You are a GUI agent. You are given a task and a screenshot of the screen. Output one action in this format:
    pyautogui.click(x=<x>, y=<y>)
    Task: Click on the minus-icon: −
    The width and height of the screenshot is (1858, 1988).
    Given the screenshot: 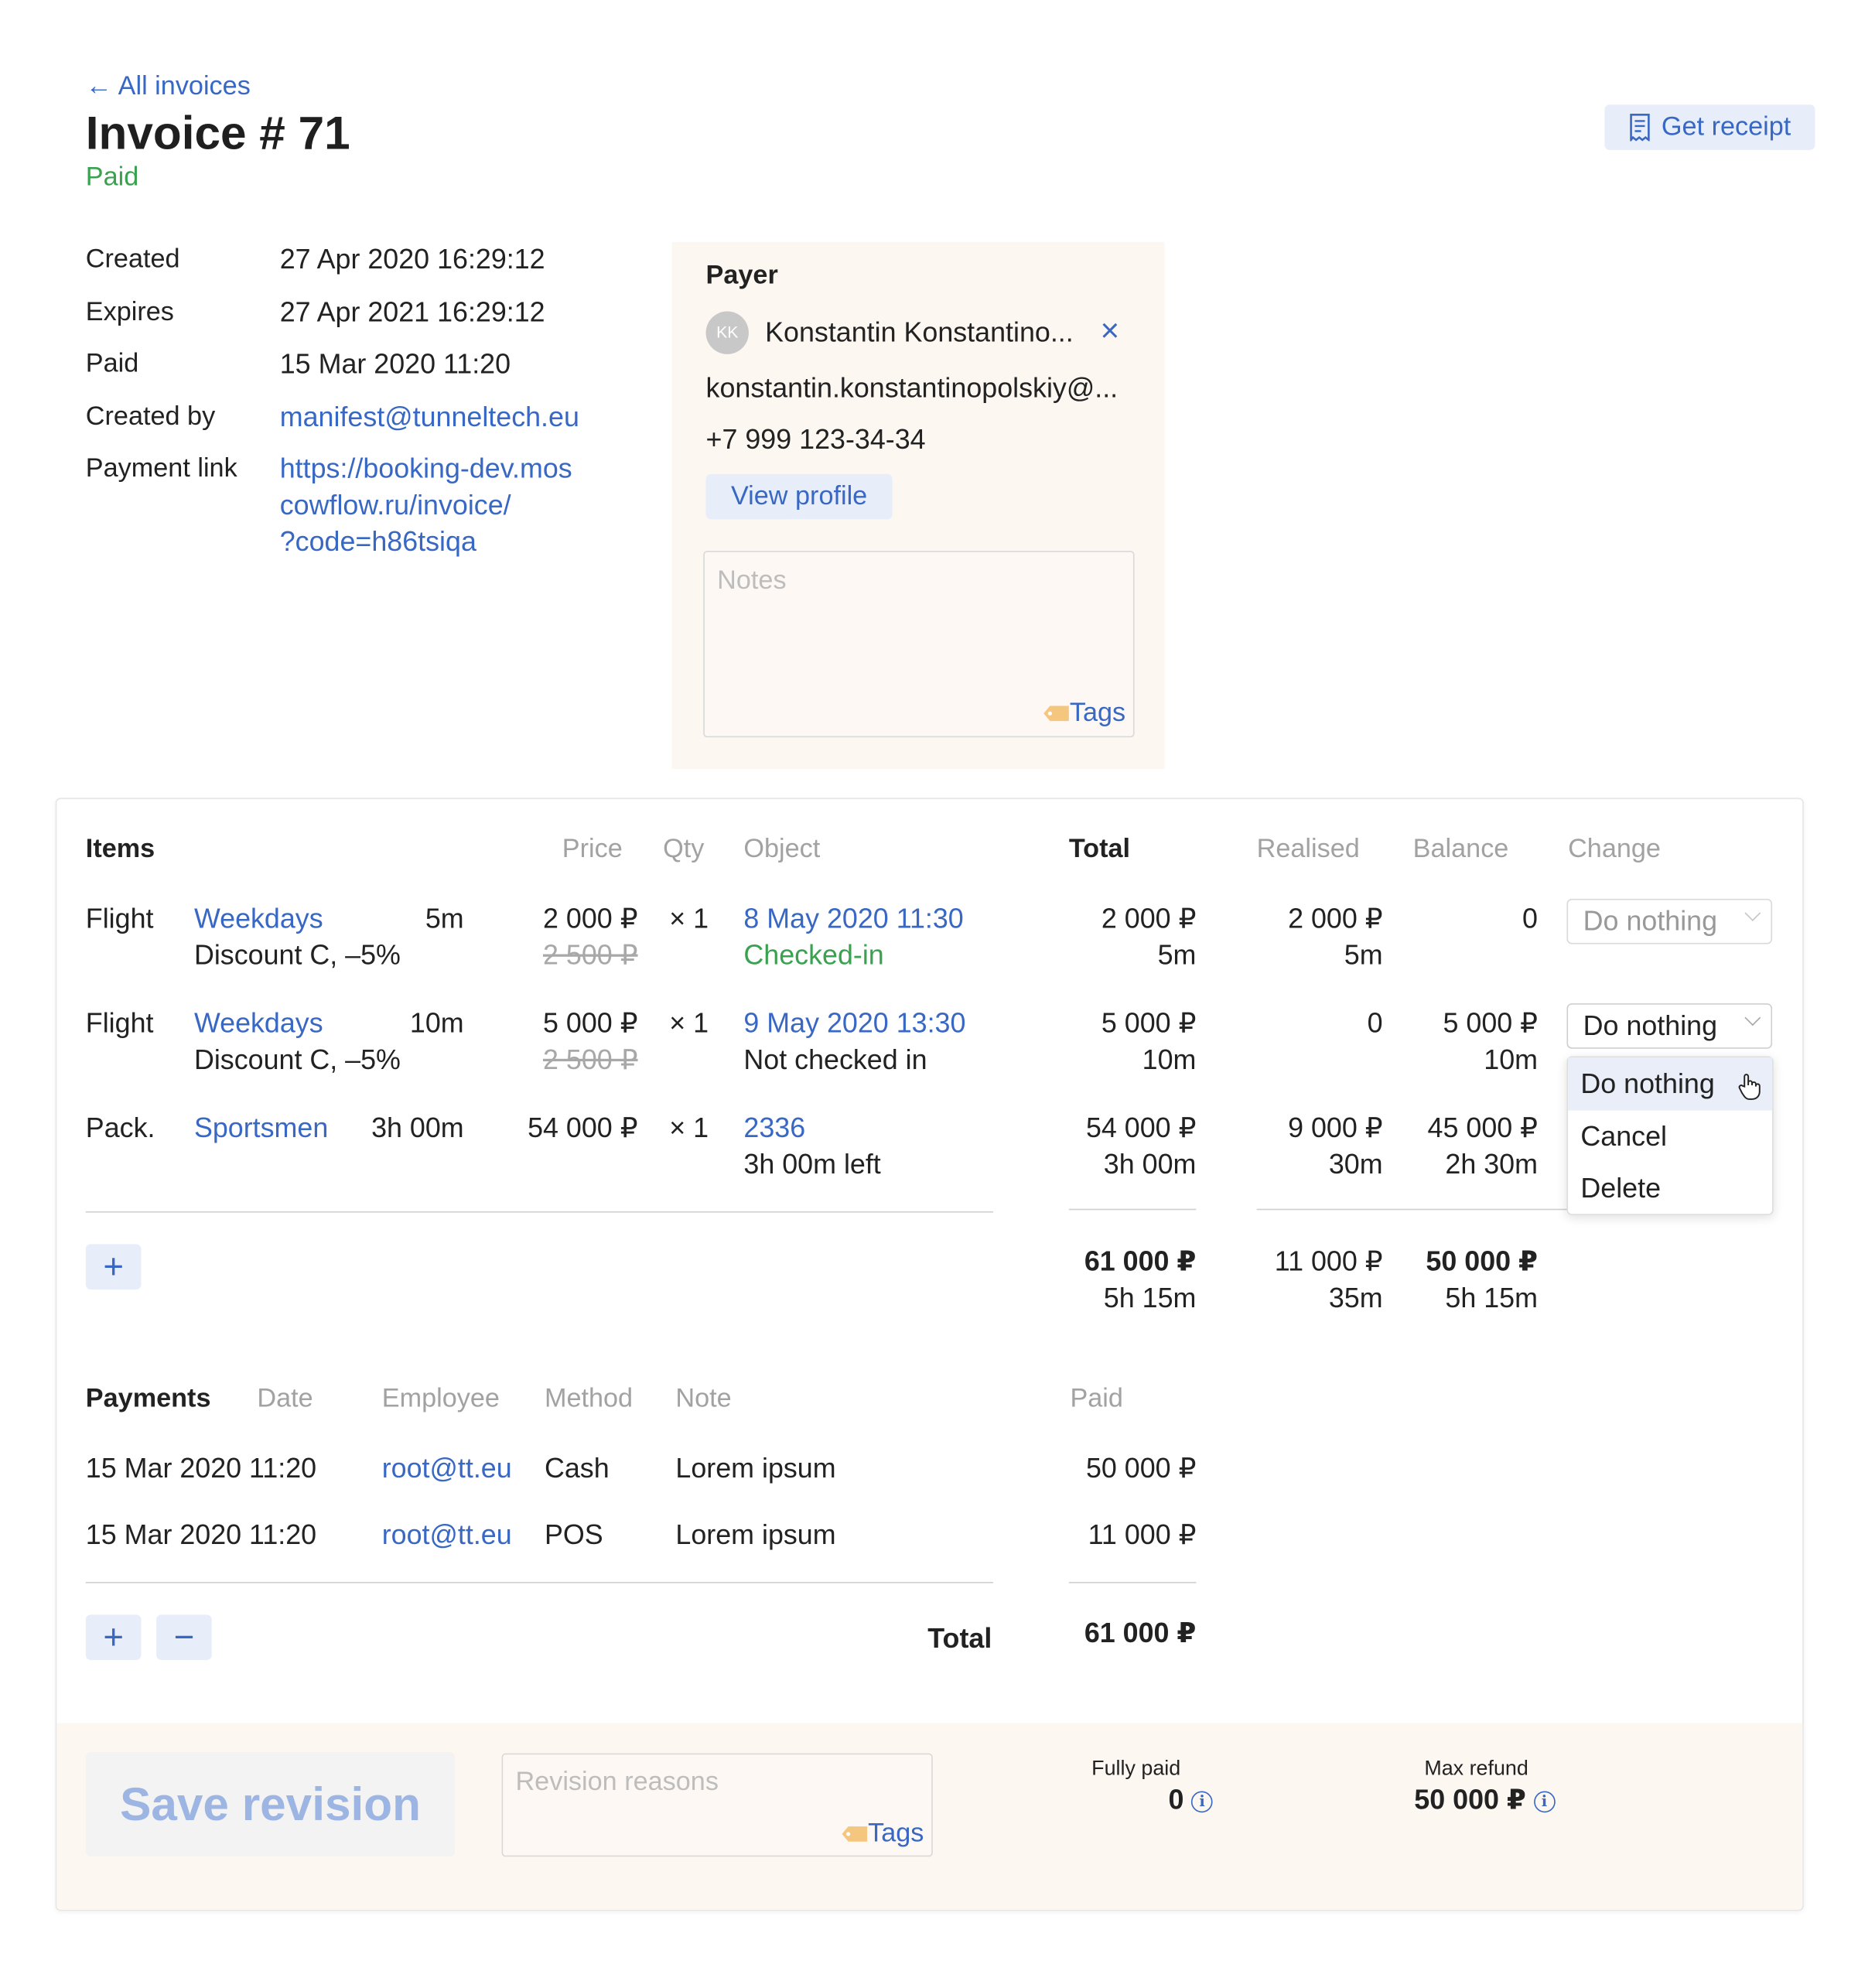 What is the action you would take?
    pyautogui.click(x=184, y=1637)
    